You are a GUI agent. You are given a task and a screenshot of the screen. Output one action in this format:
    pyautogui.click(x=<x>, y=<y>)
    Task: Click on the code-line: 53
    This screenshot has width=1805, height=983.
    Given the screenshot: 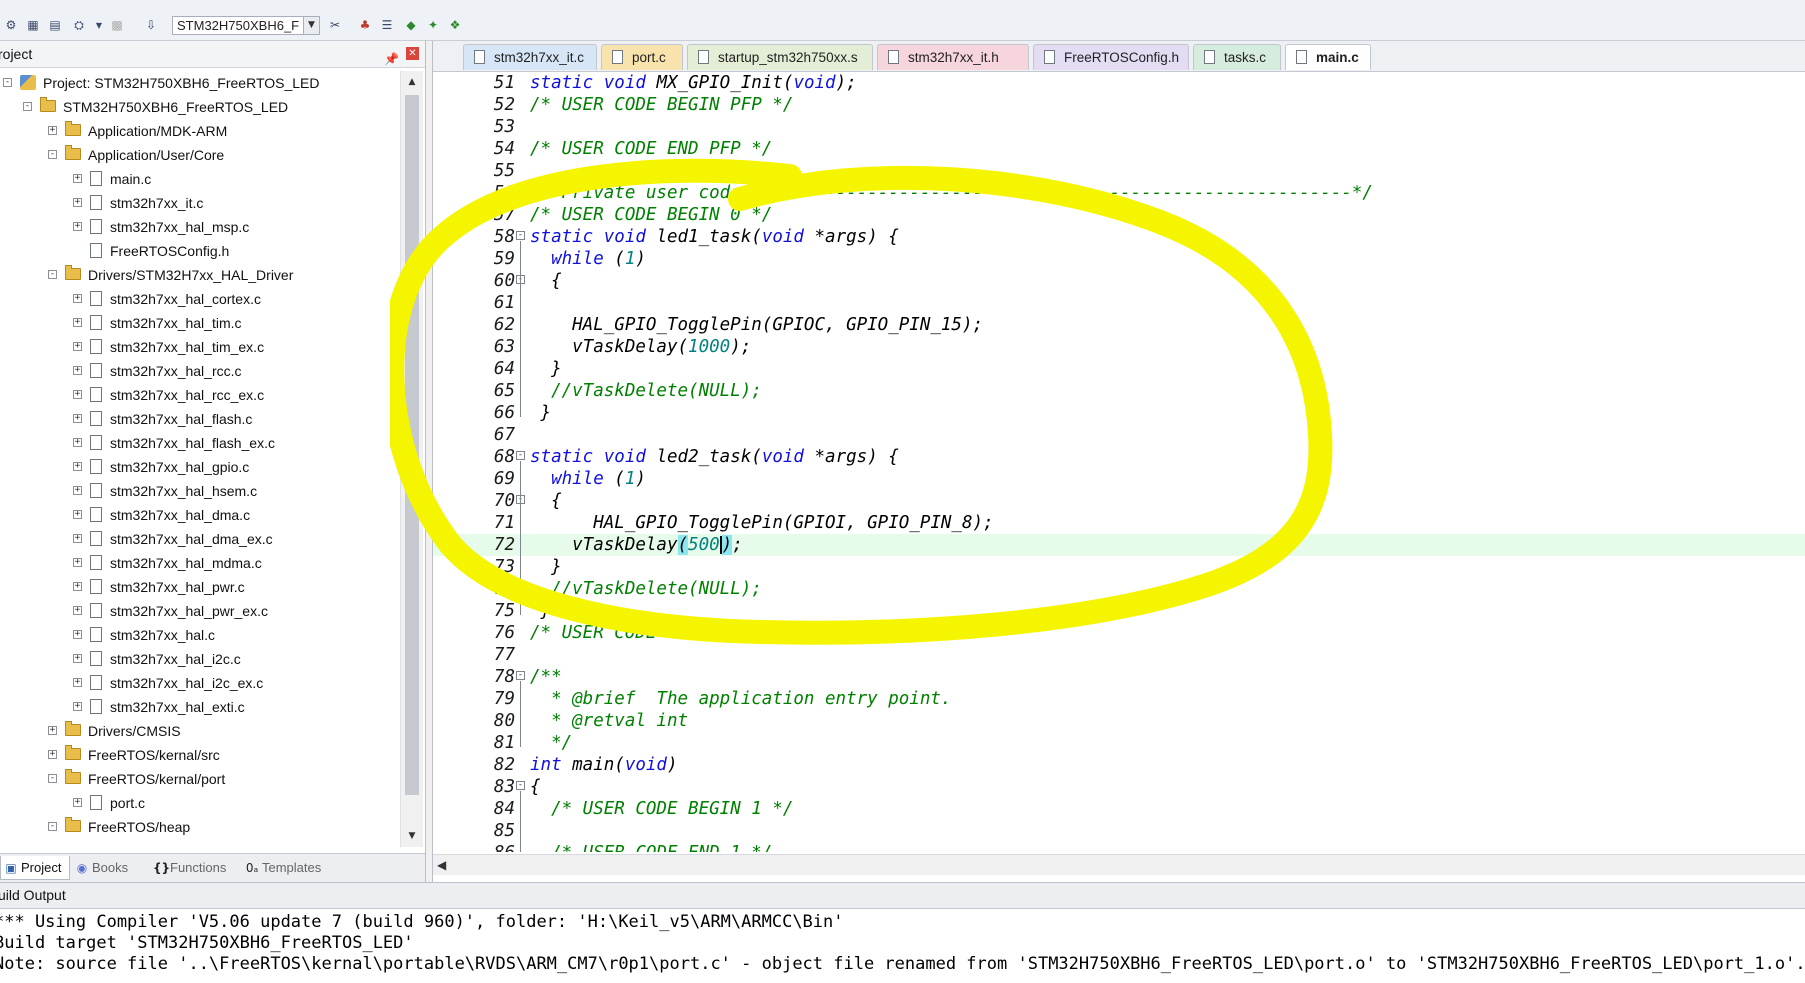 What is the action you would take?
    pyautogui.click(x=1119, y=127)
    